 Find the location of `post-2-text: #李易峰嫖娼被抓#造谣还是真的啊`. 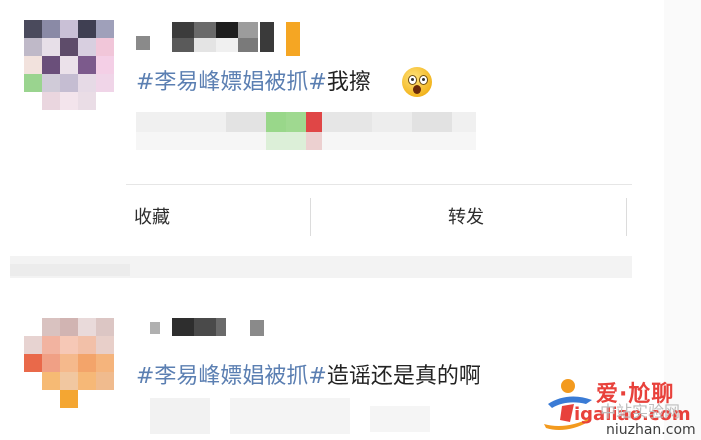

post-2-text: #李易峰嫖娼被抓#造谣还是真的啊 is located at coordinates (308, 377).